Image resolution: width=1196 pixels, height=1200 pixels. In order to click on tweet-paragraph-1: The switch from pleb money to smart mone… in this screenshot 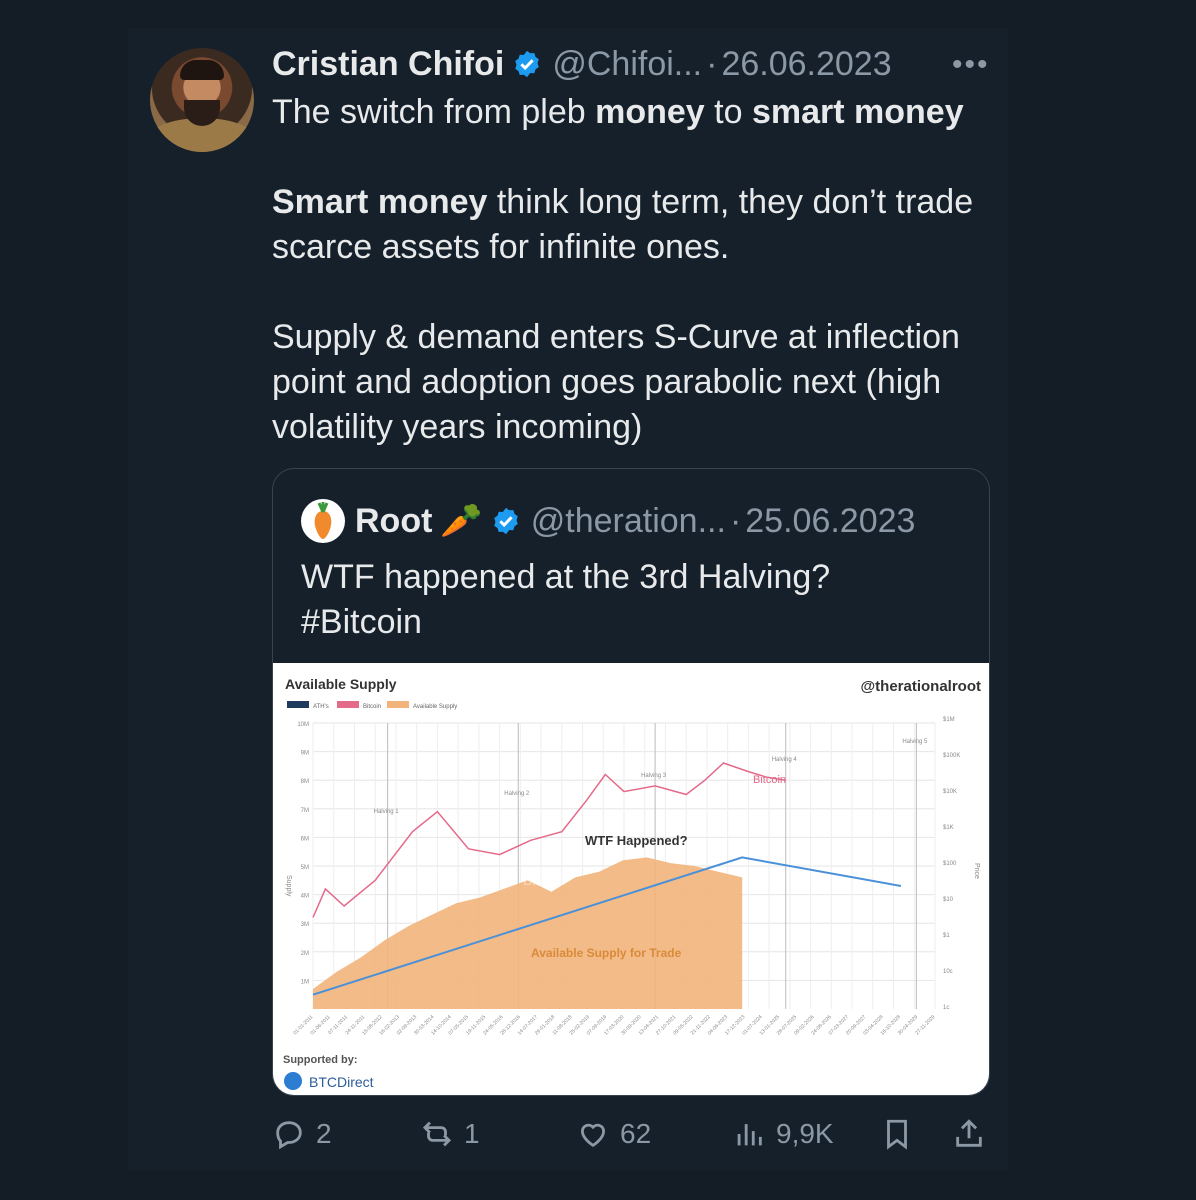, I will do `click(637, 112)`.